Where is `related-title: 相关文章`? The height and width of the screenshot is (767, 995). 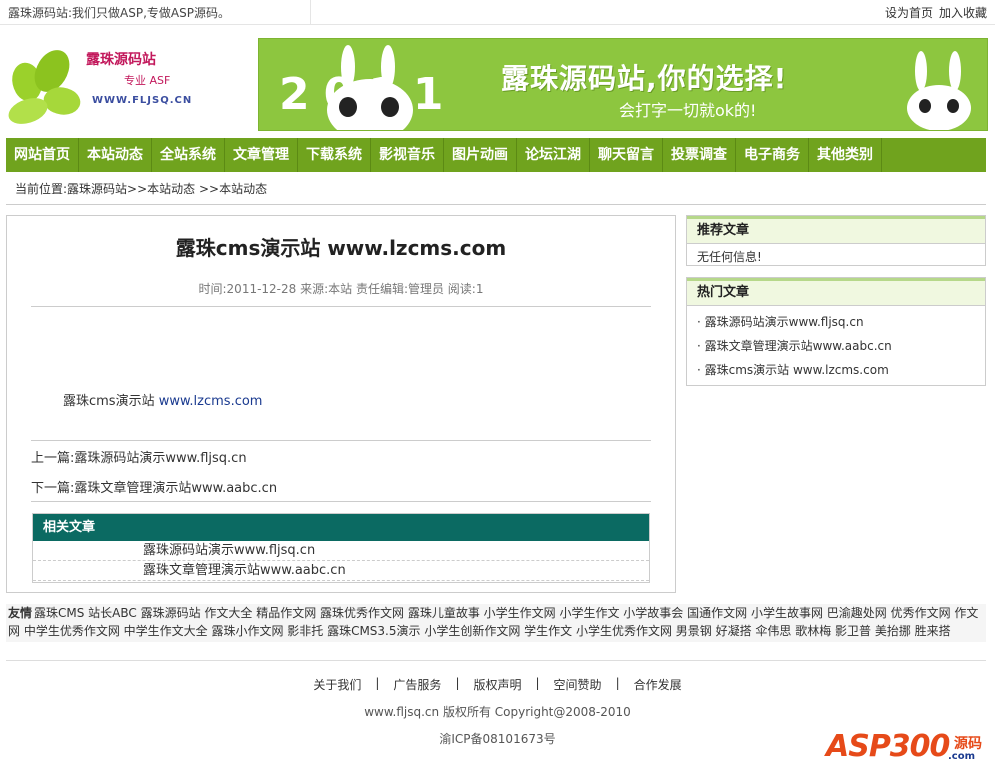 related-title: 相关文章 is located at coordinates (341, 527).